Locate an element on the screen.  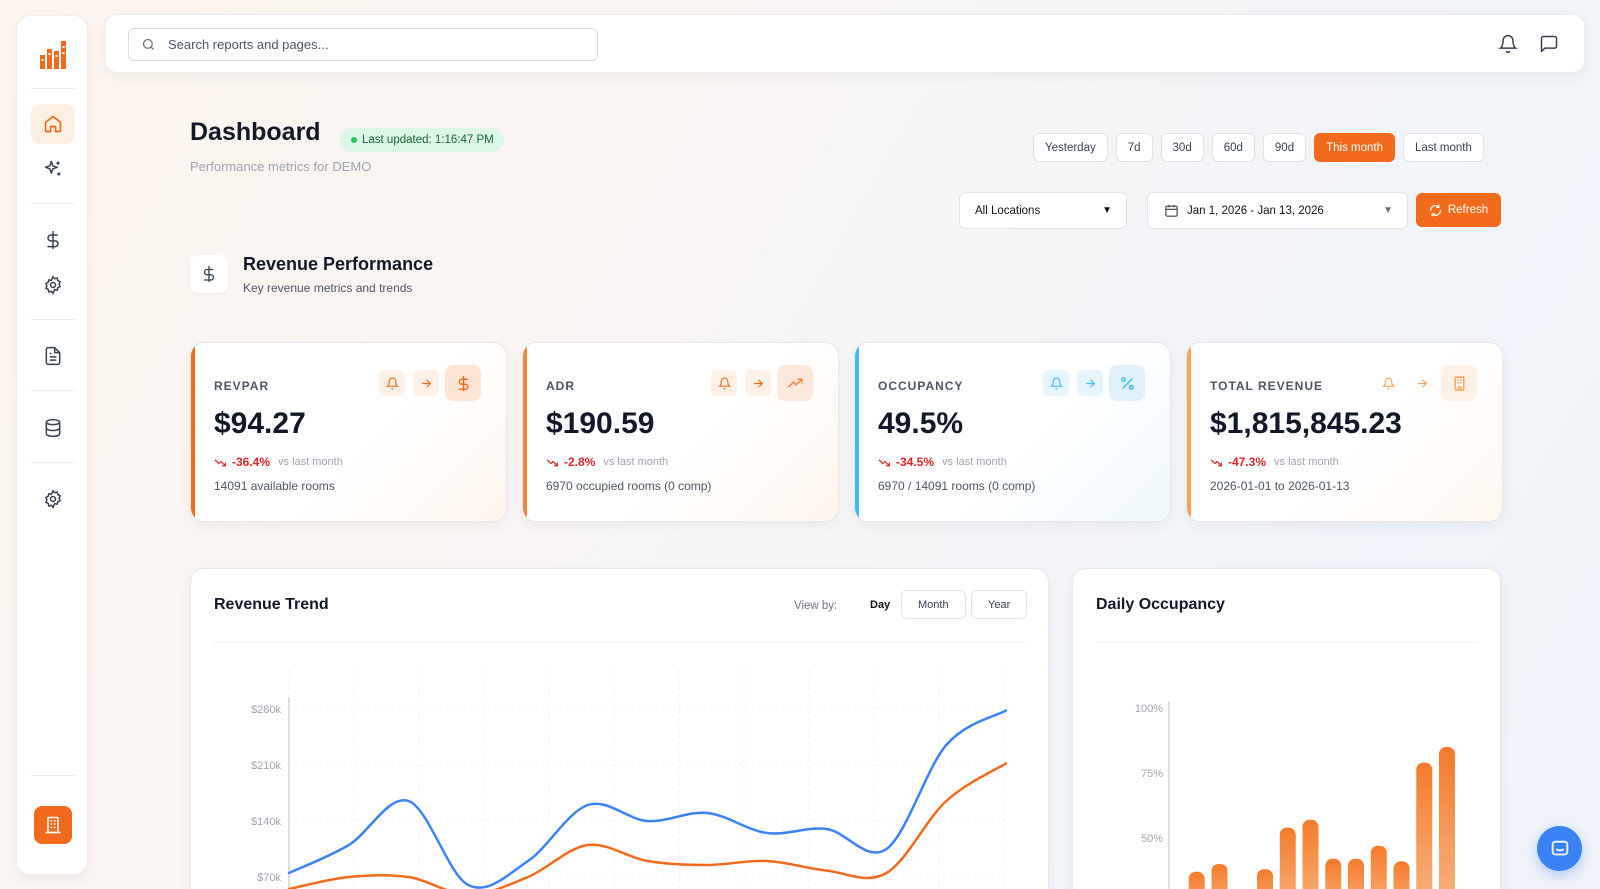
kpi-value: $94.27 is located at coordinates (260, 423).